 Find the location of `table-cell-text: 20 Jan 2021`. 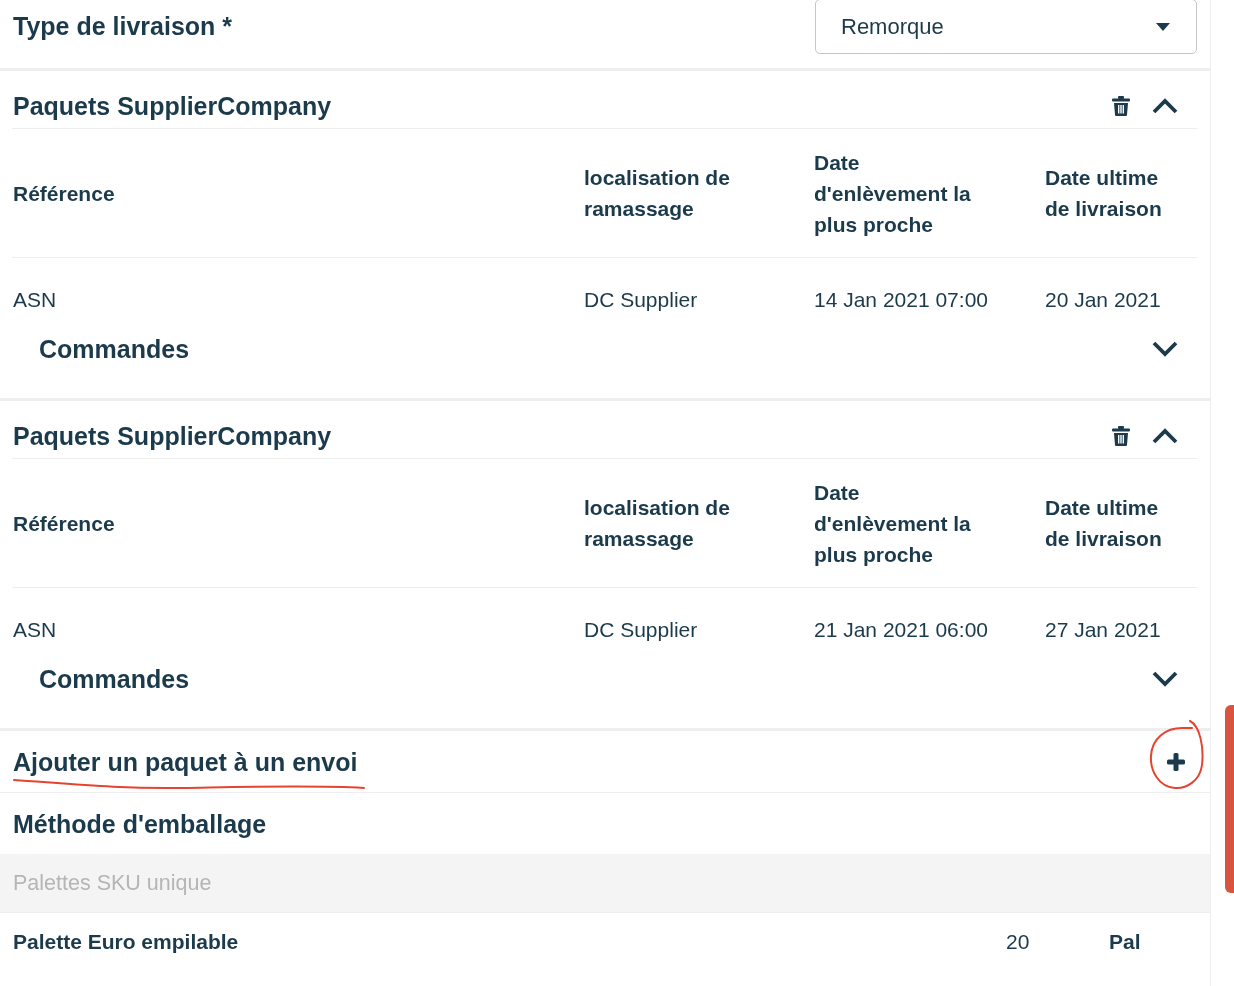

table-cell-text: 20 Jan 2021 is located at coordinates (1103, 300).